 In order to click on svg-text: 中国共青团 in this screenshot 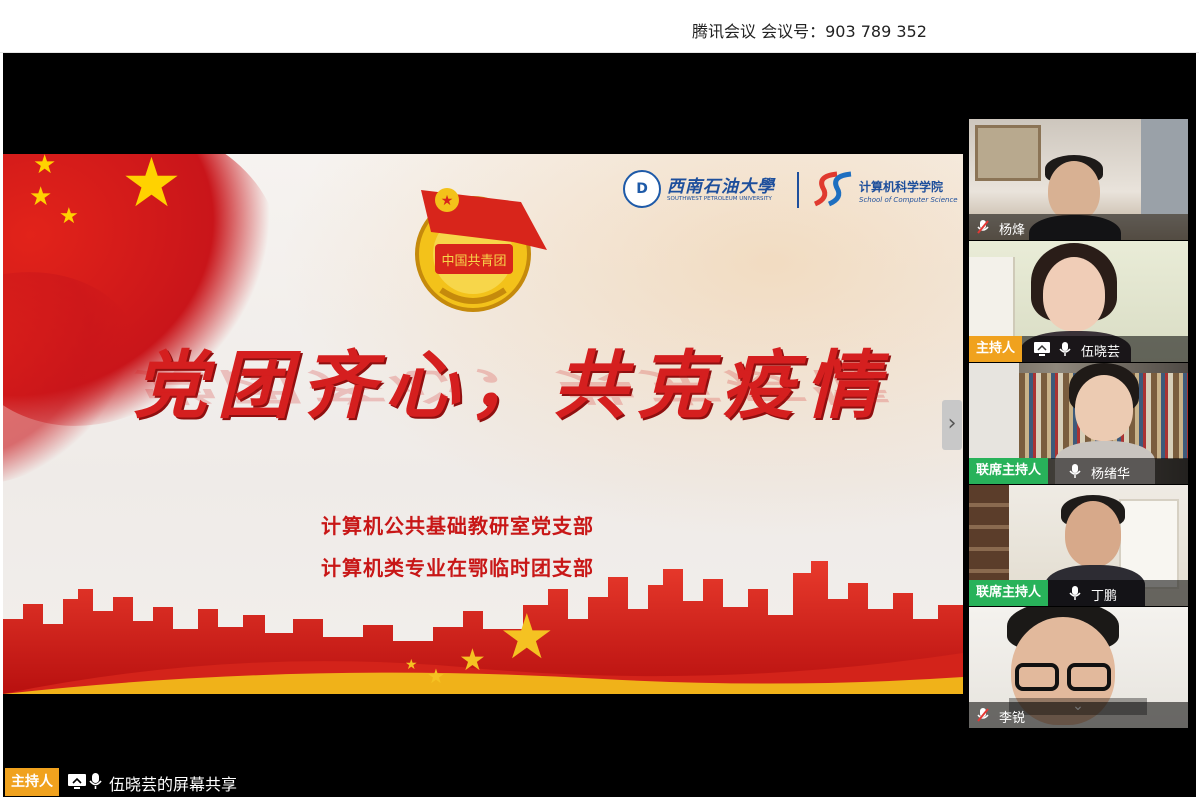, I will do `click(473, 261)`.